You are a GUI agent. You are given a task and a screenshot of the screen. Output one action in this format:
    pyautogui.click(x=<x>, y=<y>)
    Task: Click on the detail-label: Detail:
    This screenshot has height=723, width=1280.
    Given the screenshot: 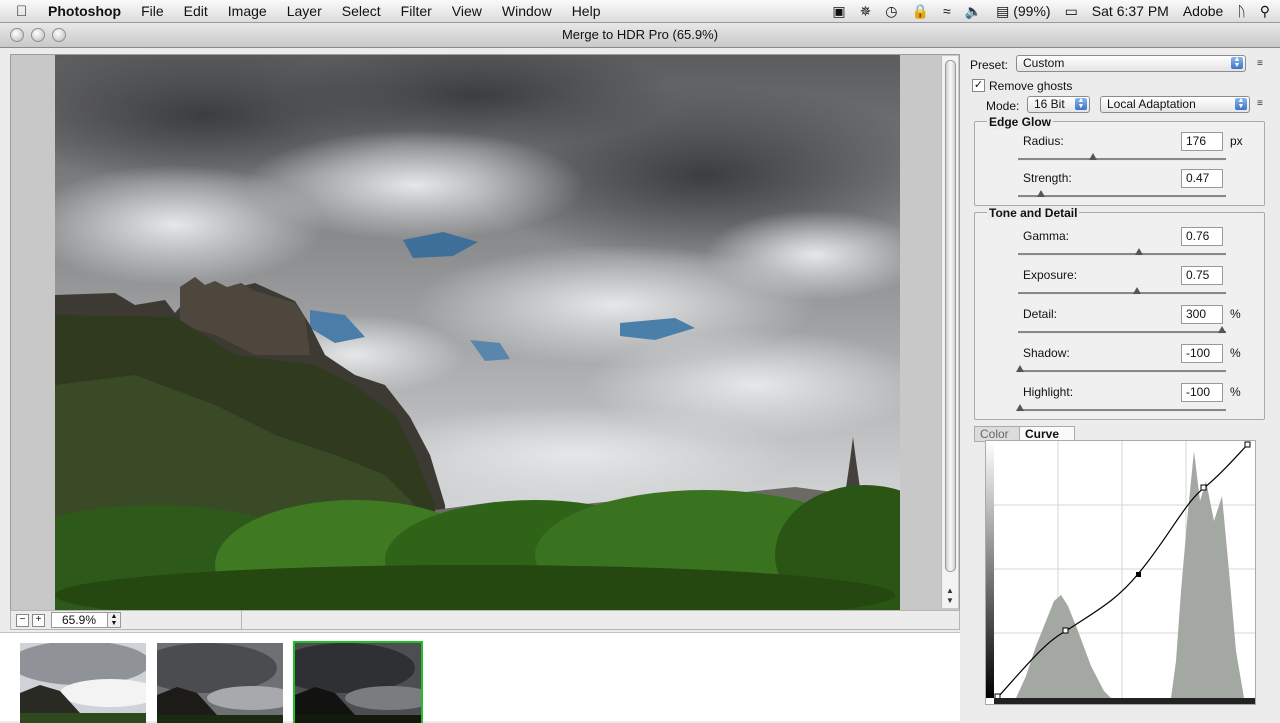 What is the action you would take?
    pyautogui.click(x=1040, y=314)
    